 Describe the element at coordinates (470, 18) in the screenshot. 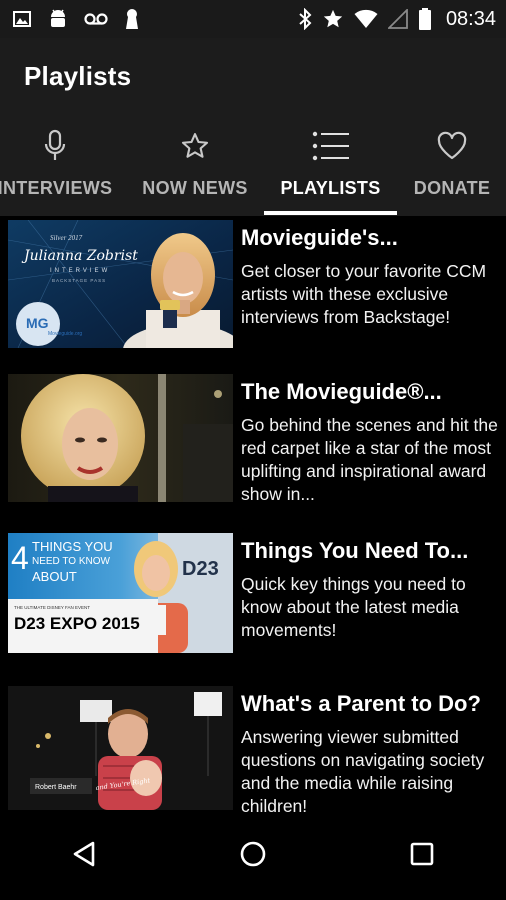

I see `status-time: 08:34` at that location.